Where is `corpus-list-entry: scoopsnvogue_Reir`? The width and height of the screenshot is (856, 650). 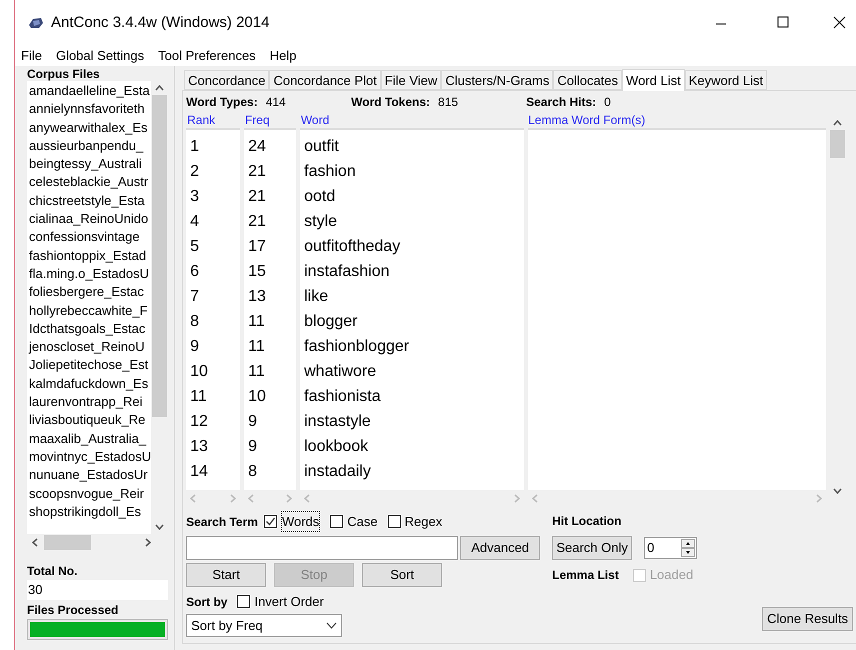
corpus-list-entry: scoopsnvogue_Reir is located at coordinates (90, 493).